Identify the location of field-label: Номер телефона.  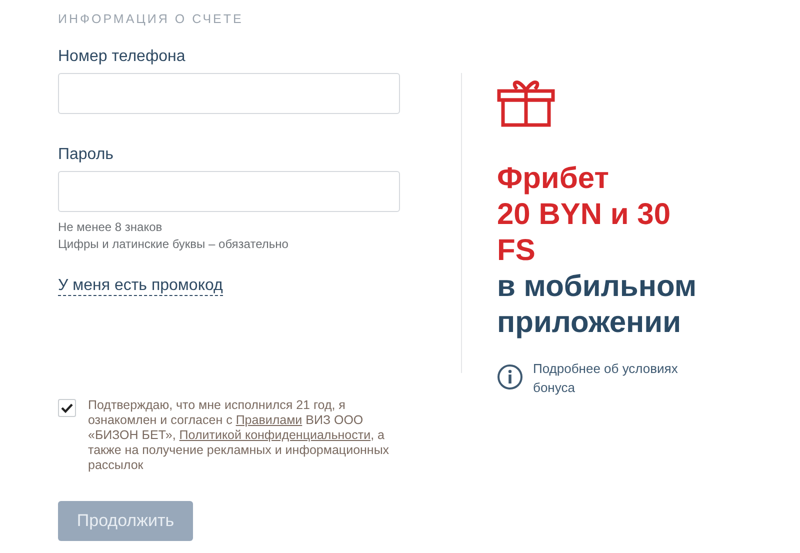
(122, 57).